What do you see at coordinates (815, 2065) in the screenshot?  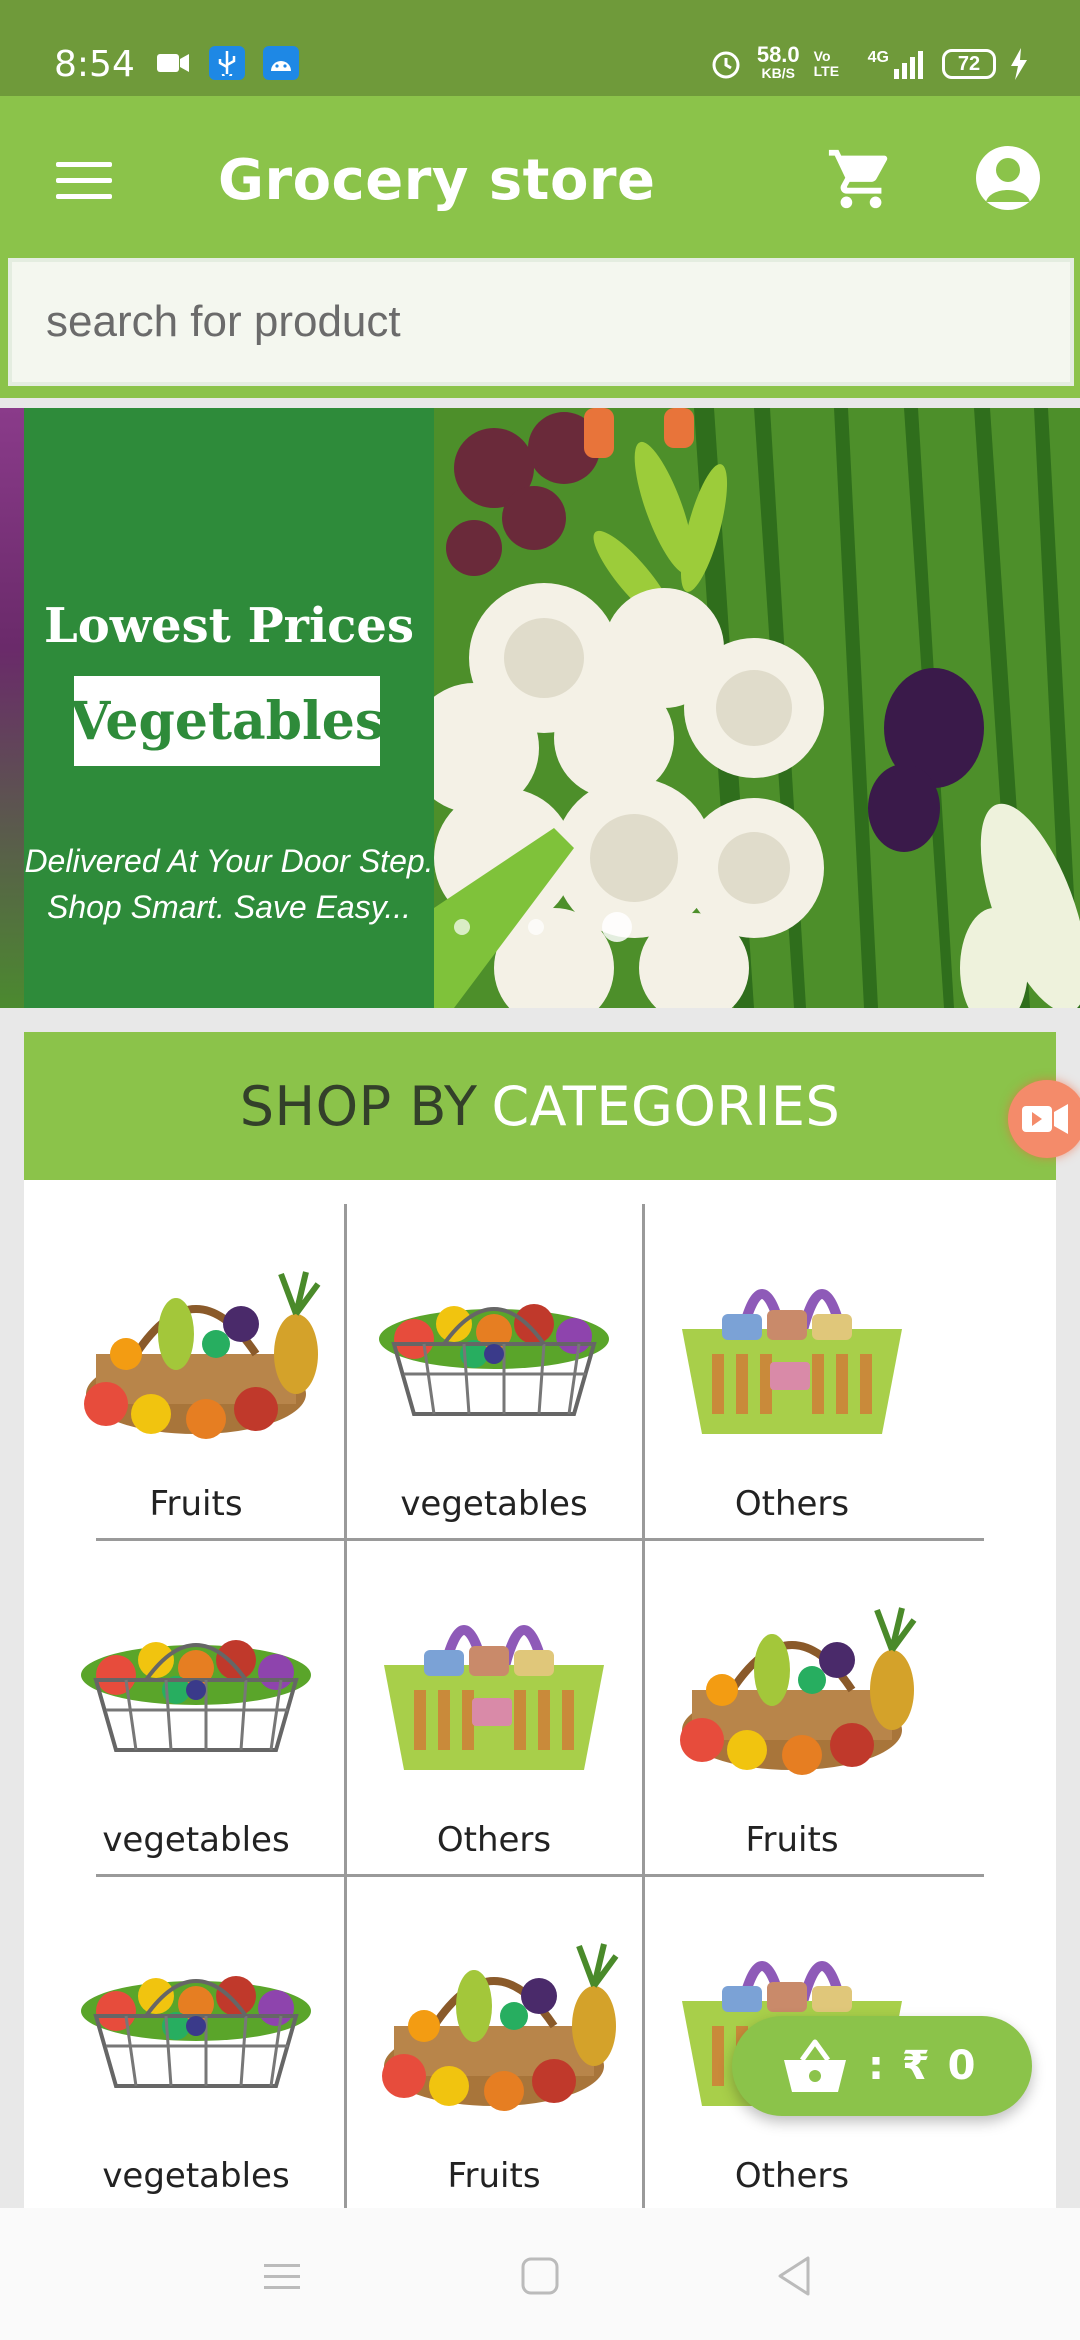 I see `basket-icon` at bounding box center [815, 2065].